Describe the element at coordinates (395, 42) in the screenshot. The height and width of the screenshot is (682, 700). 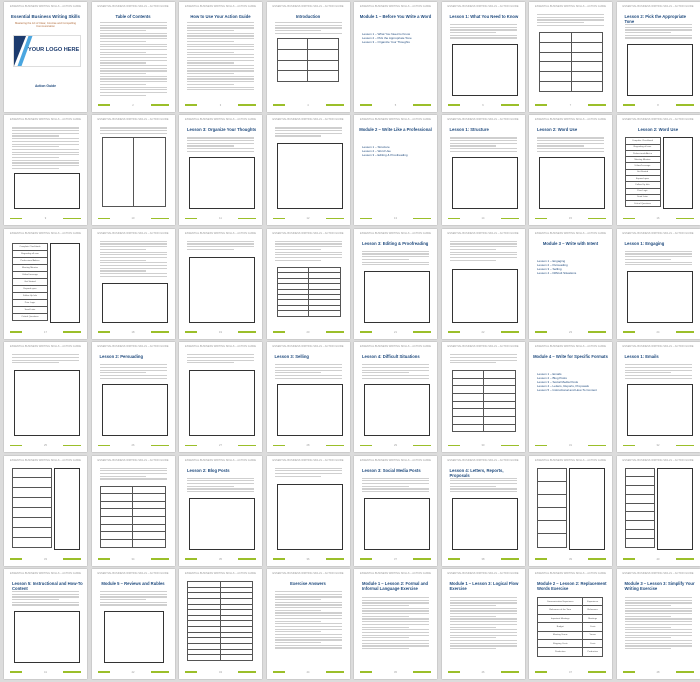
I see `lesson-link: Lesson 3 – Organize Your Thoughts` at that location.